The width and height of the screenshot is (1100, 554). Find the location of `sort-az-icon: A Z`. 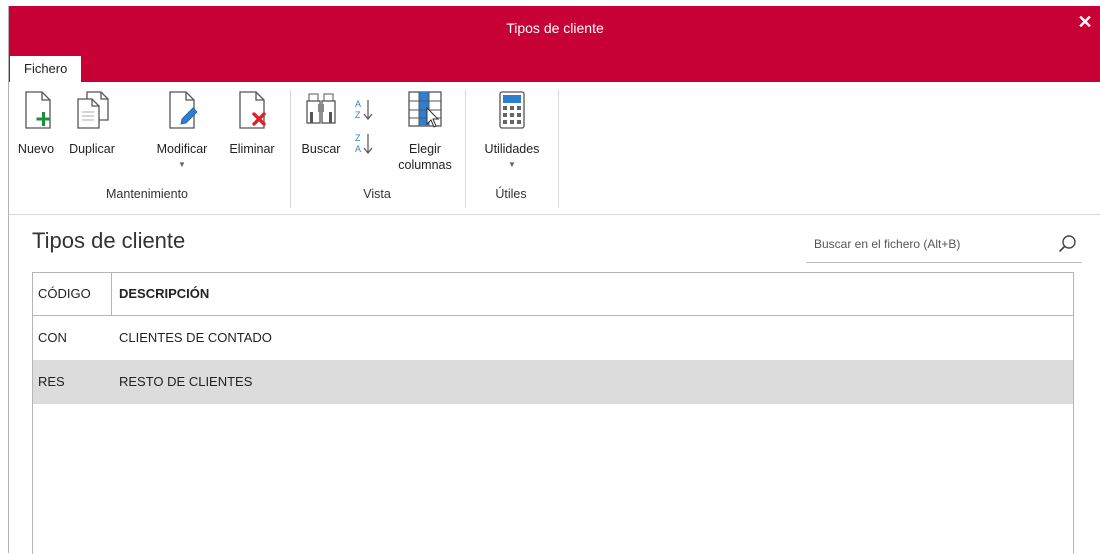

sort-az-icon: A Z is located at coordinates (364, 109).